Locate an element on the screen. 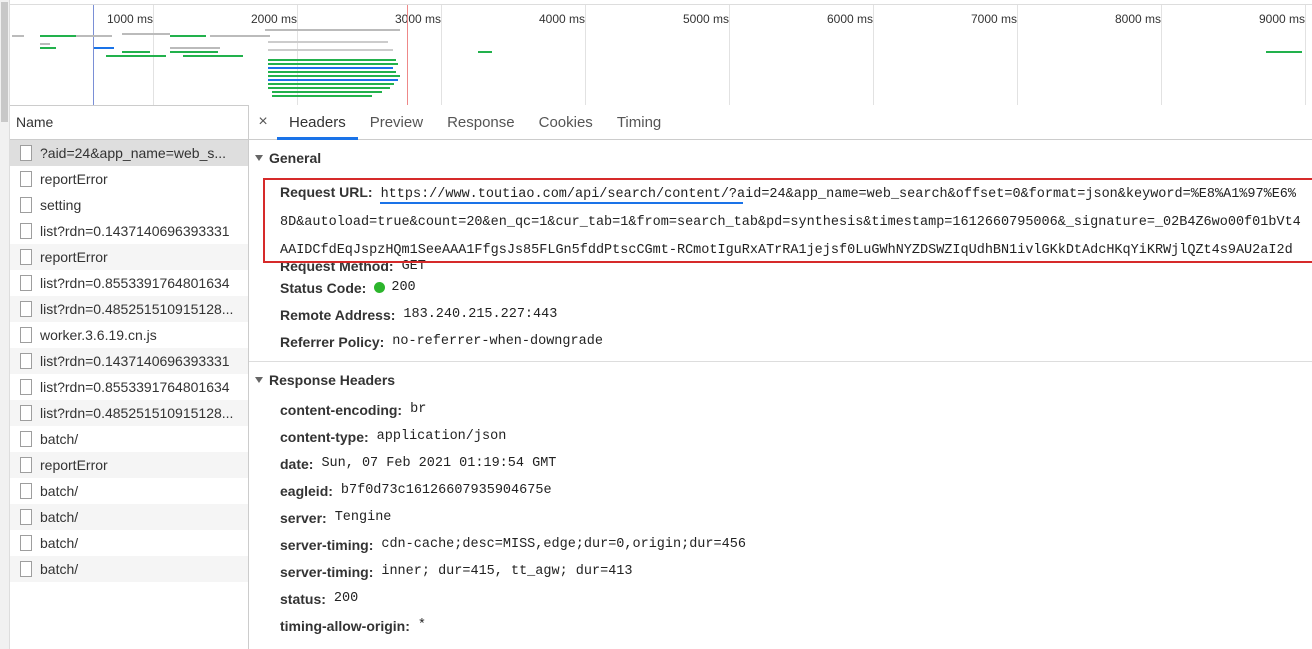  request-name: worker.3.6.19.cn.js is located at coordinates (98, 335).